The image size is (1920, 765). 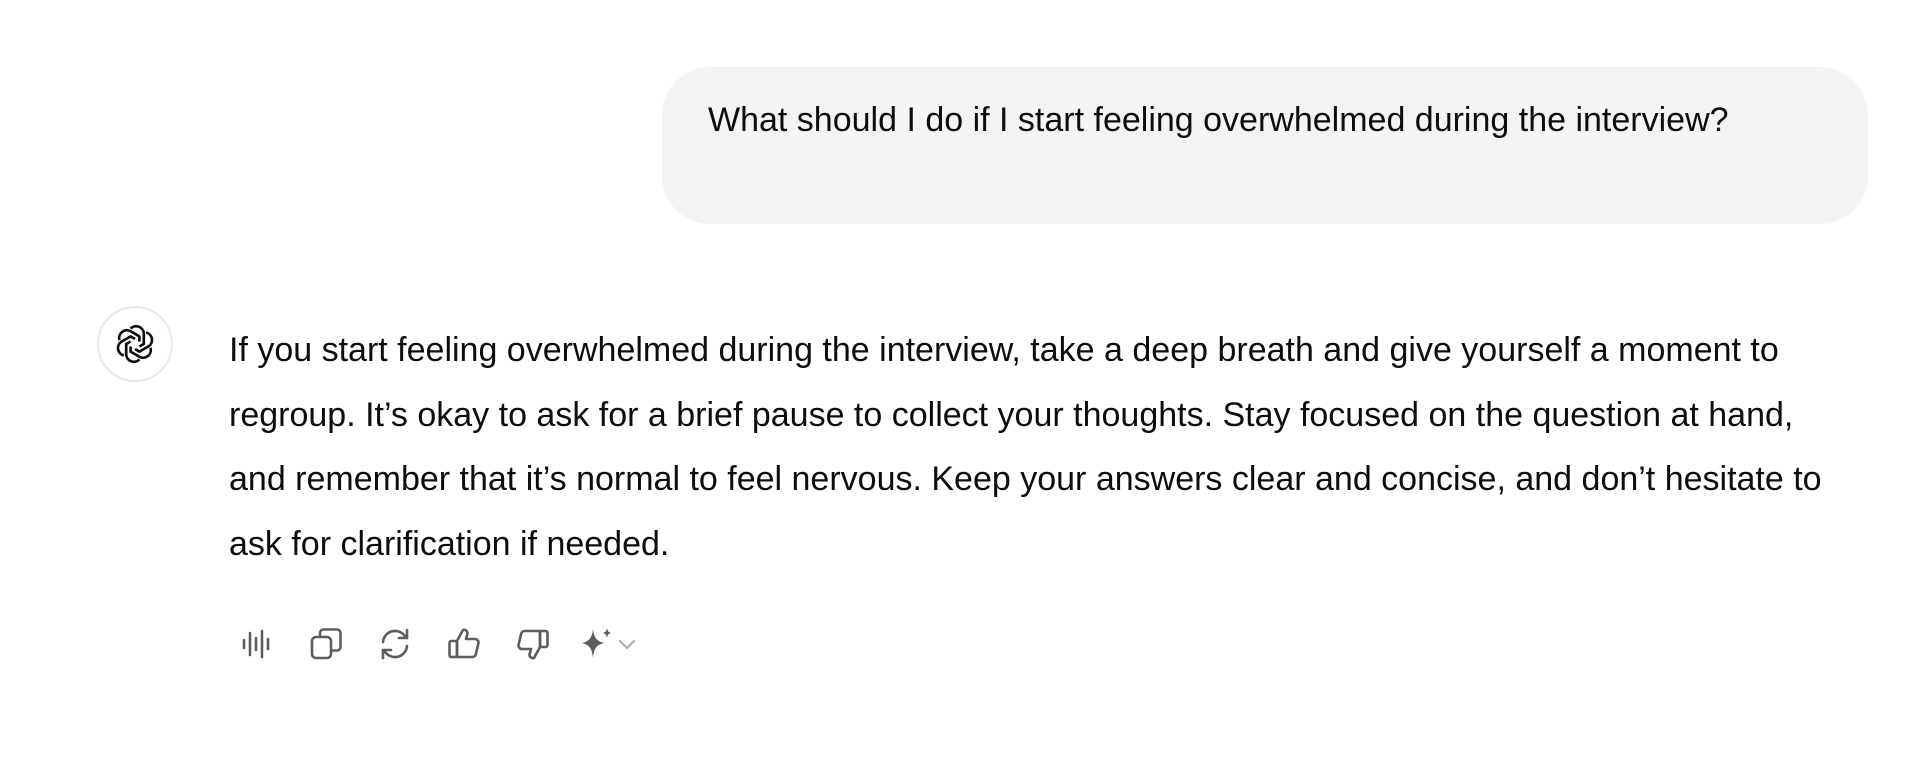 I want to click on copy-icon, so click(x=326, y=644).